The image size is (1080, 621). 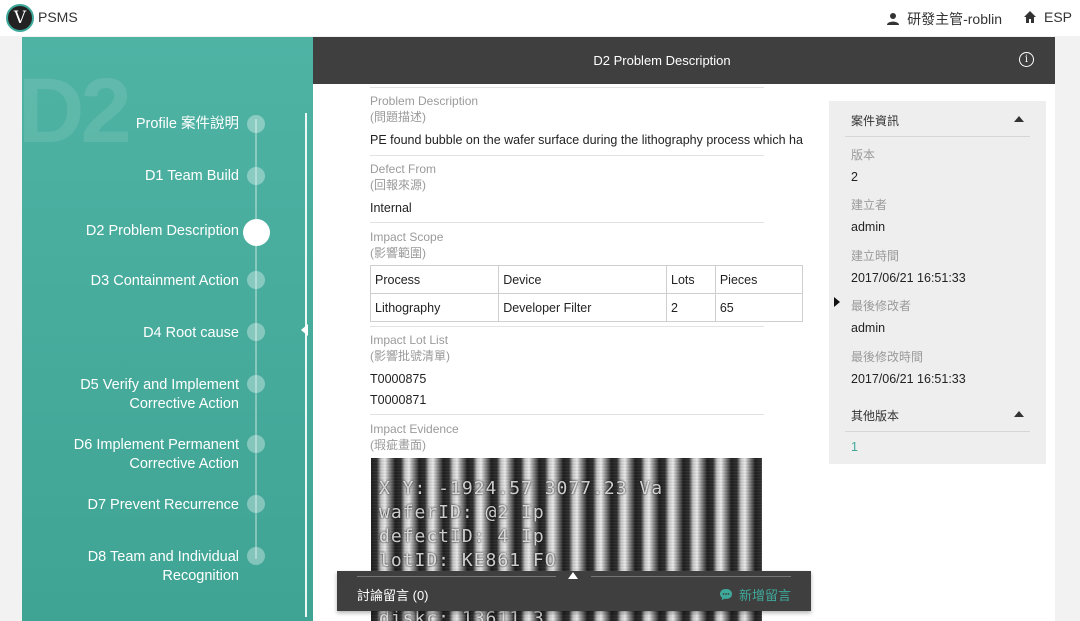 I want to click on table-header-row: Process Device Lots Pieces, so click(x=586, y=279).